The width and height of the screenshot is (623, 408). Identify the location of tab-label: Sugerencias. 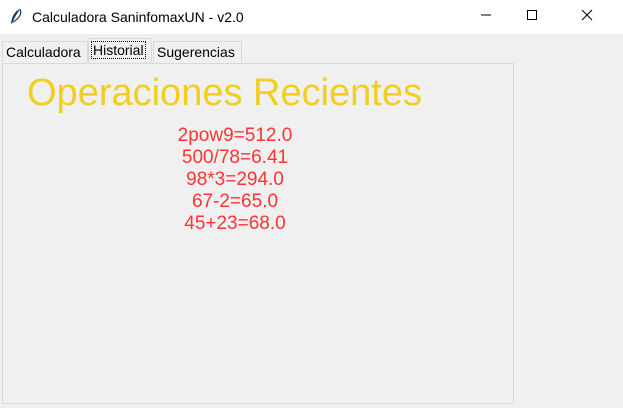
(196, 52).